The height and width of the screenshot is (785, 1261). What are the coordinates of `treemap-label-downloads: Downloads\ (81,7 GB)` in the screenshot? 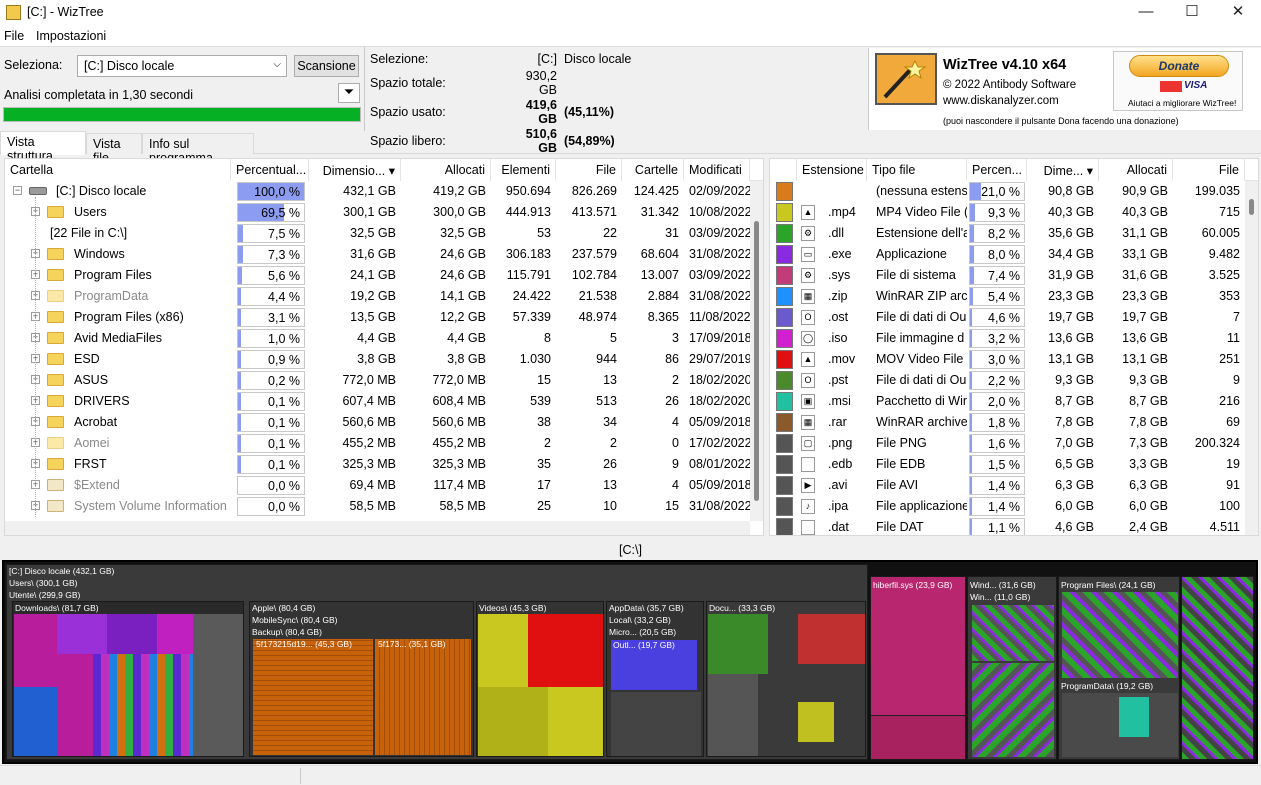 It's located at (57, 608).